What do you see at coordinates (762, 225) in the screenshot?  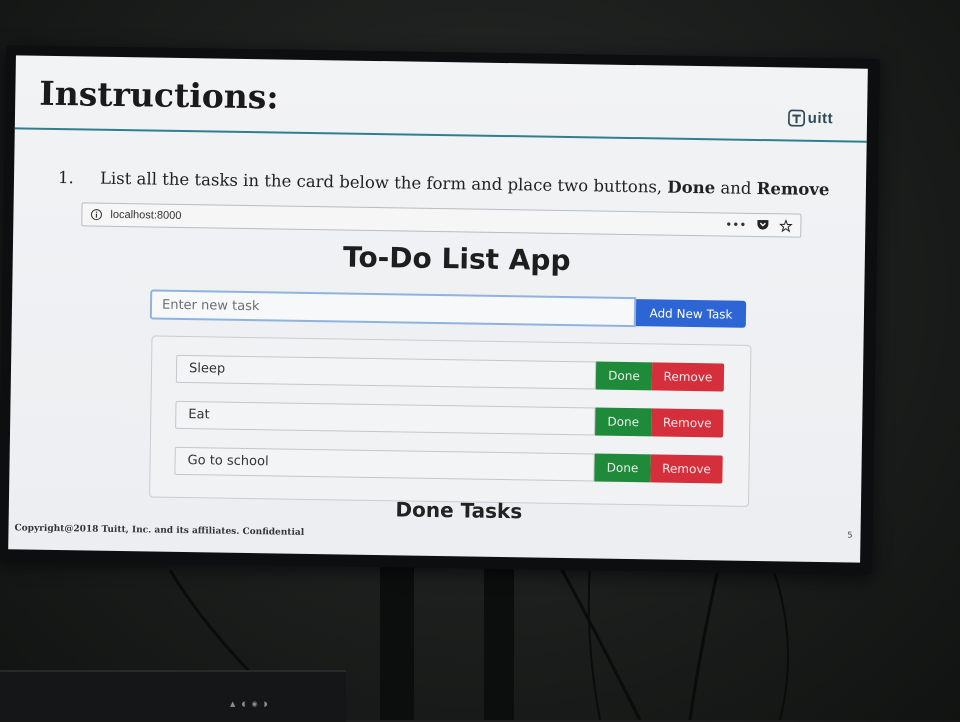 I see `pocket-icon` at bounding box center [762, 225].